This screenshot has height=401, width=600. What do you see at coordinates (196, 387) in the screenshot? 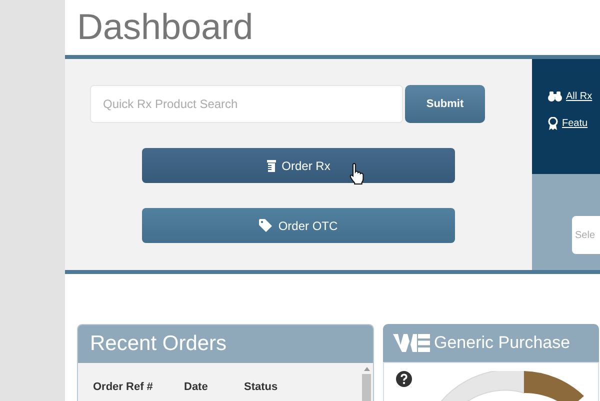
I see `column-header: Date` at bounding box center [196, 387].